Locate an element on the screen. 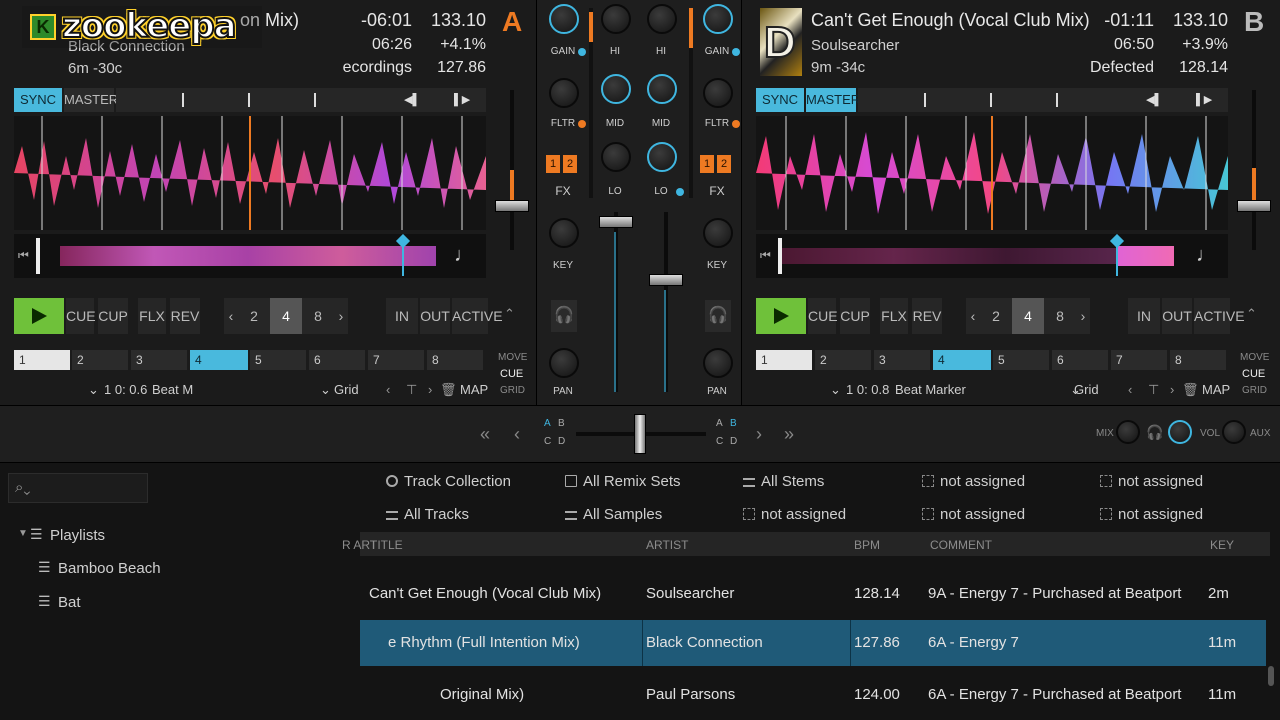  channel-b-fx1-button: 1 is located at coordinates (707, 164).